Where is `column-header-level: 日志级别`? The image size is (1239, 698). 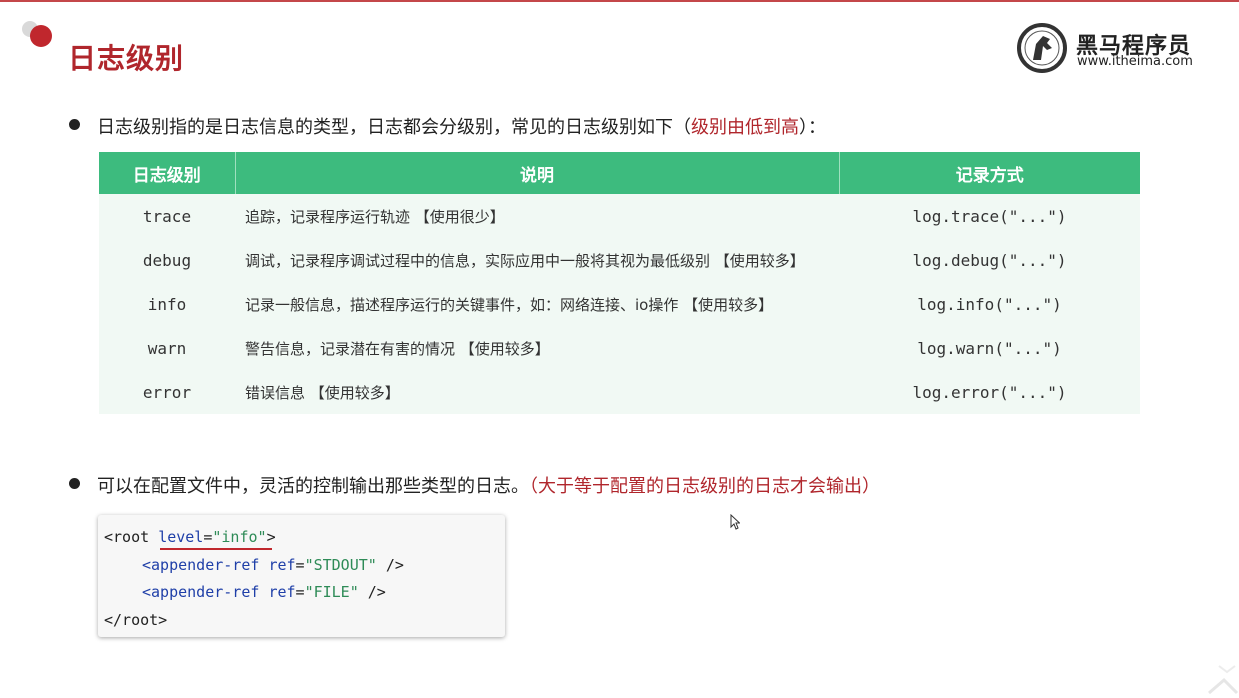
column-header-level: 日志级别 is located at coordinates (167, 173).